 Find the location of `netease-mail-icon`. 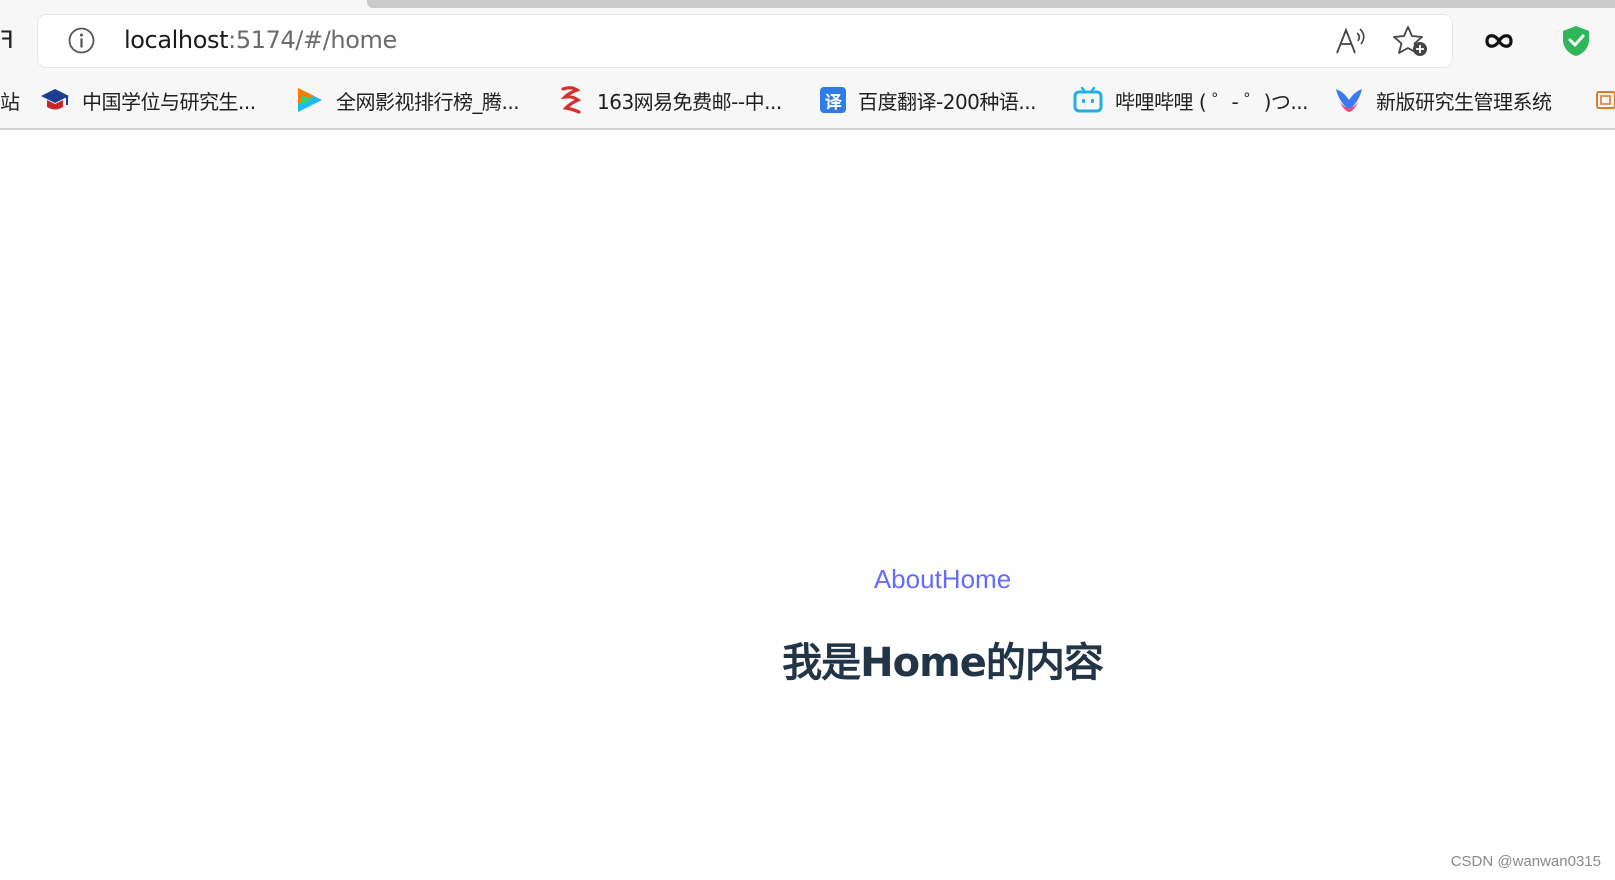

netease-mail-icon is located at coordinates (571, 100).